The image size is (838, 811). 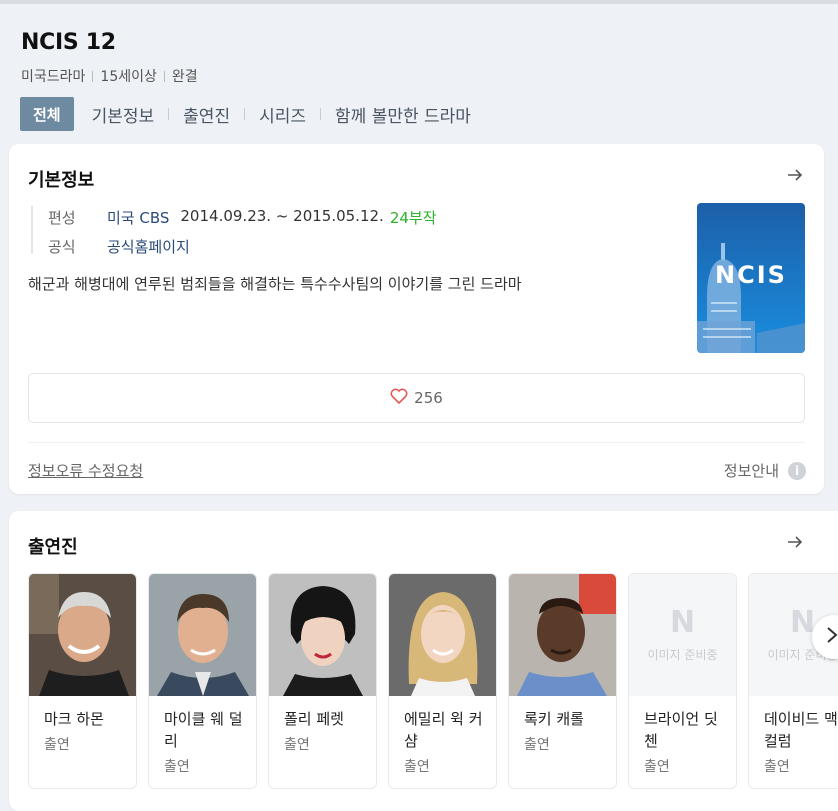 I want to click on cast-item: N 이미지 준비중 브라이언 딧첸 출연, so click(x=682, y=681).